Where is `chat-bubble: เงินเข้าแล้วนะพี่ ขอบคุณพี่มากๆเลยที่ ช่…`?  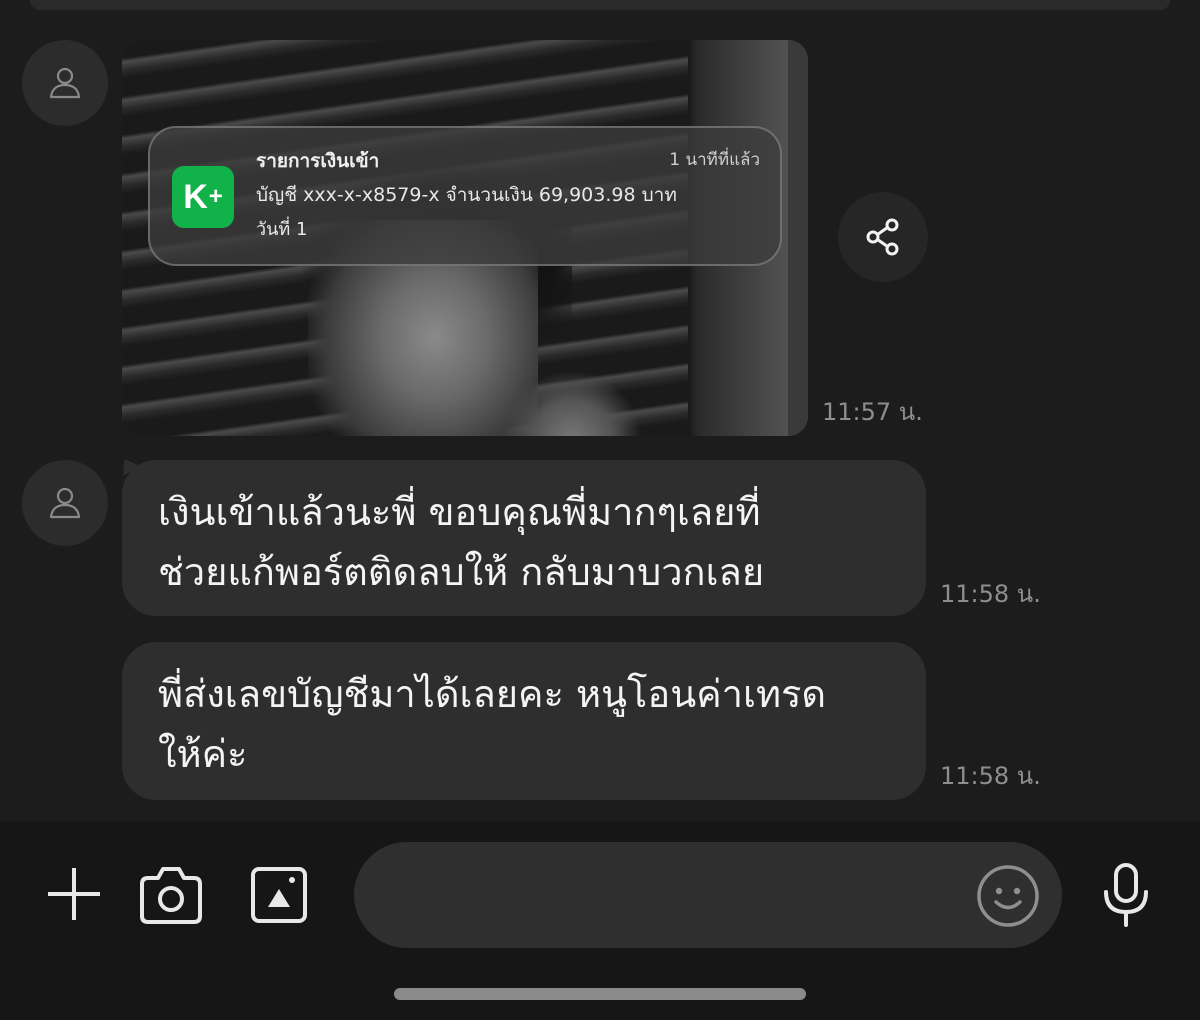 chat-bubble: เงินเข้าแล้วนะพี่ ขอบคุณพี่มากๆเลยที่ ช่… is located at coordinates (524, 538).